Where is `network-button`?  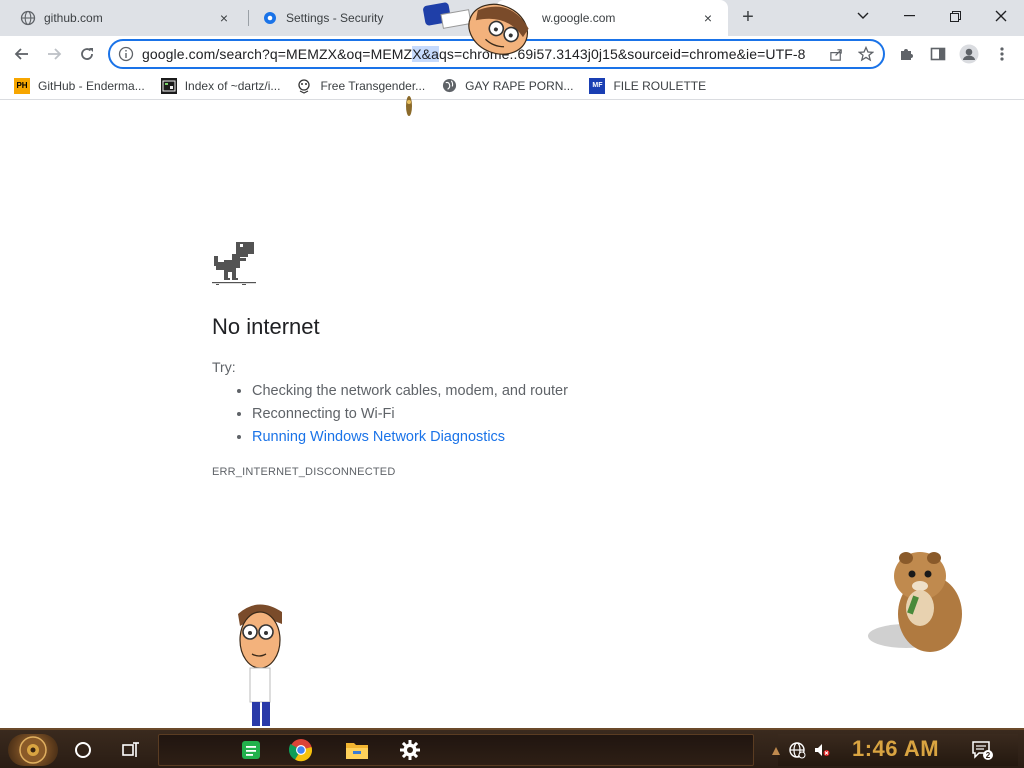 network-button is located at coordinates (797, 750).